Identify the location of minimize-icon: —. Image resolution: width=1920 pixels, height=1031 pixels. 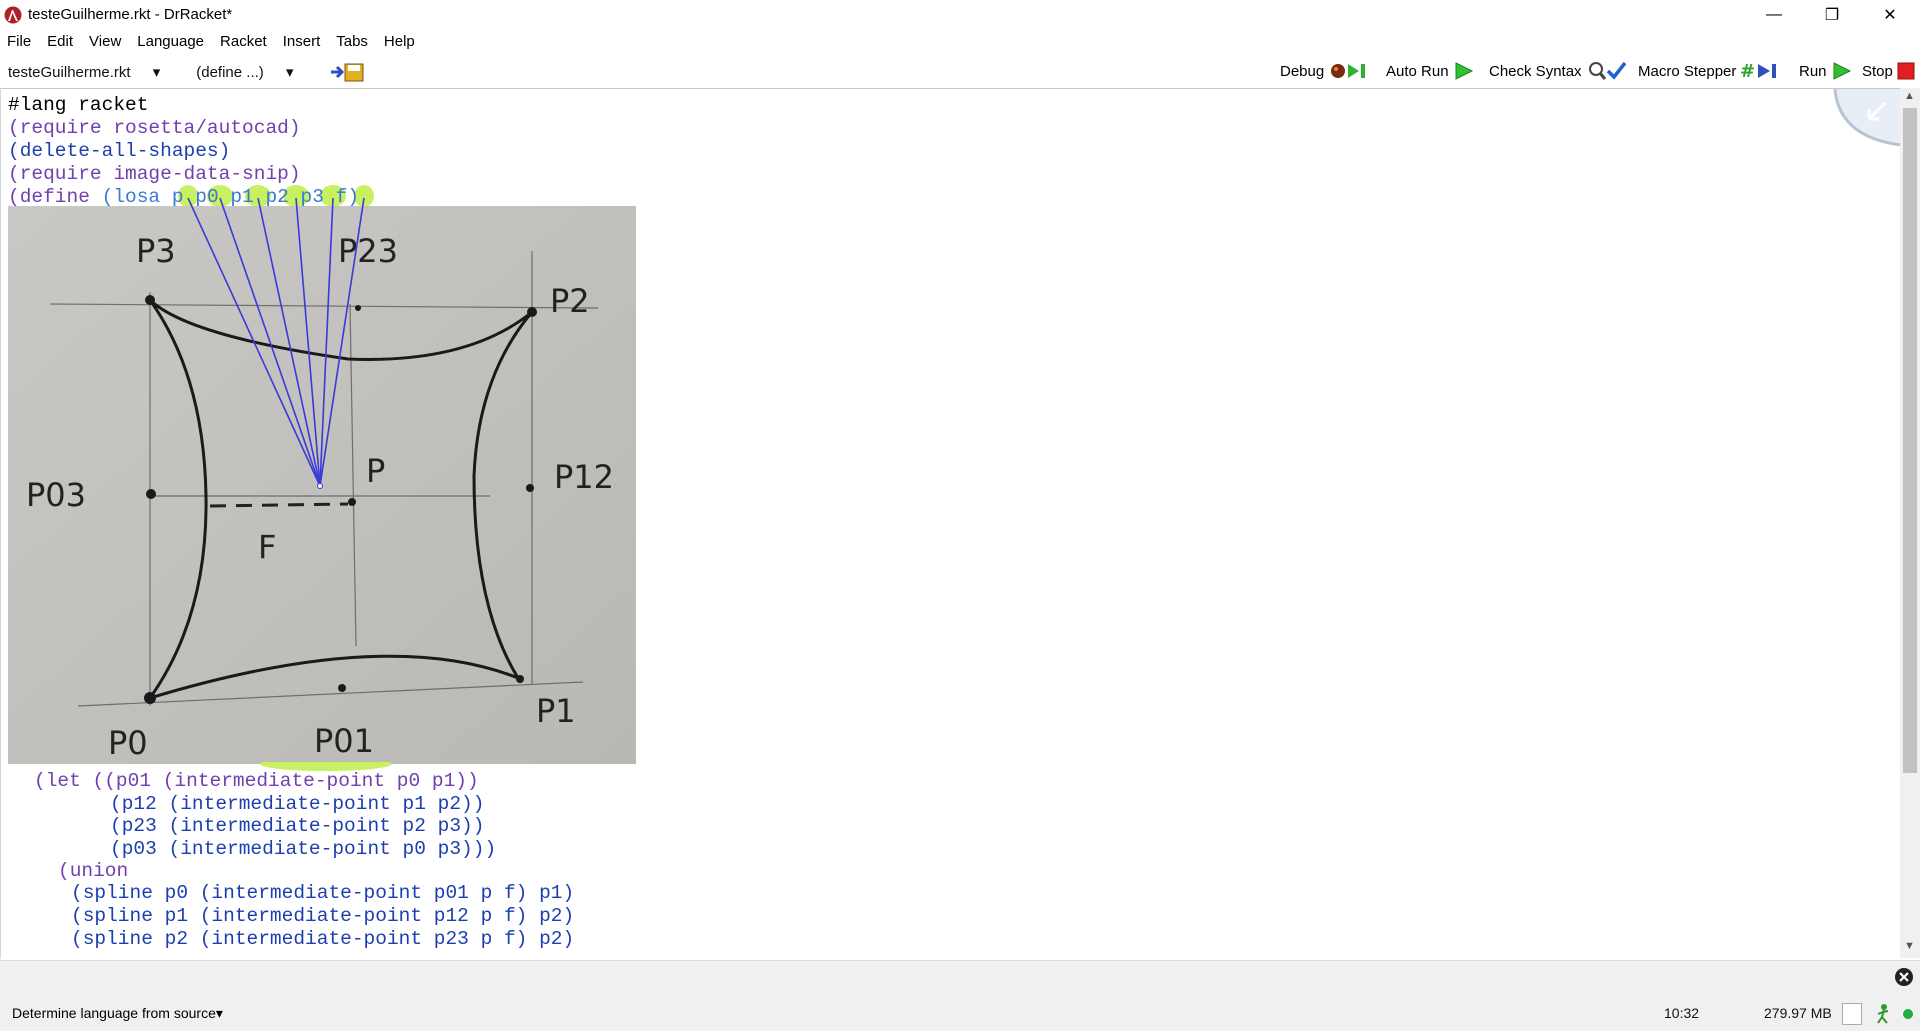
(1774, 14).